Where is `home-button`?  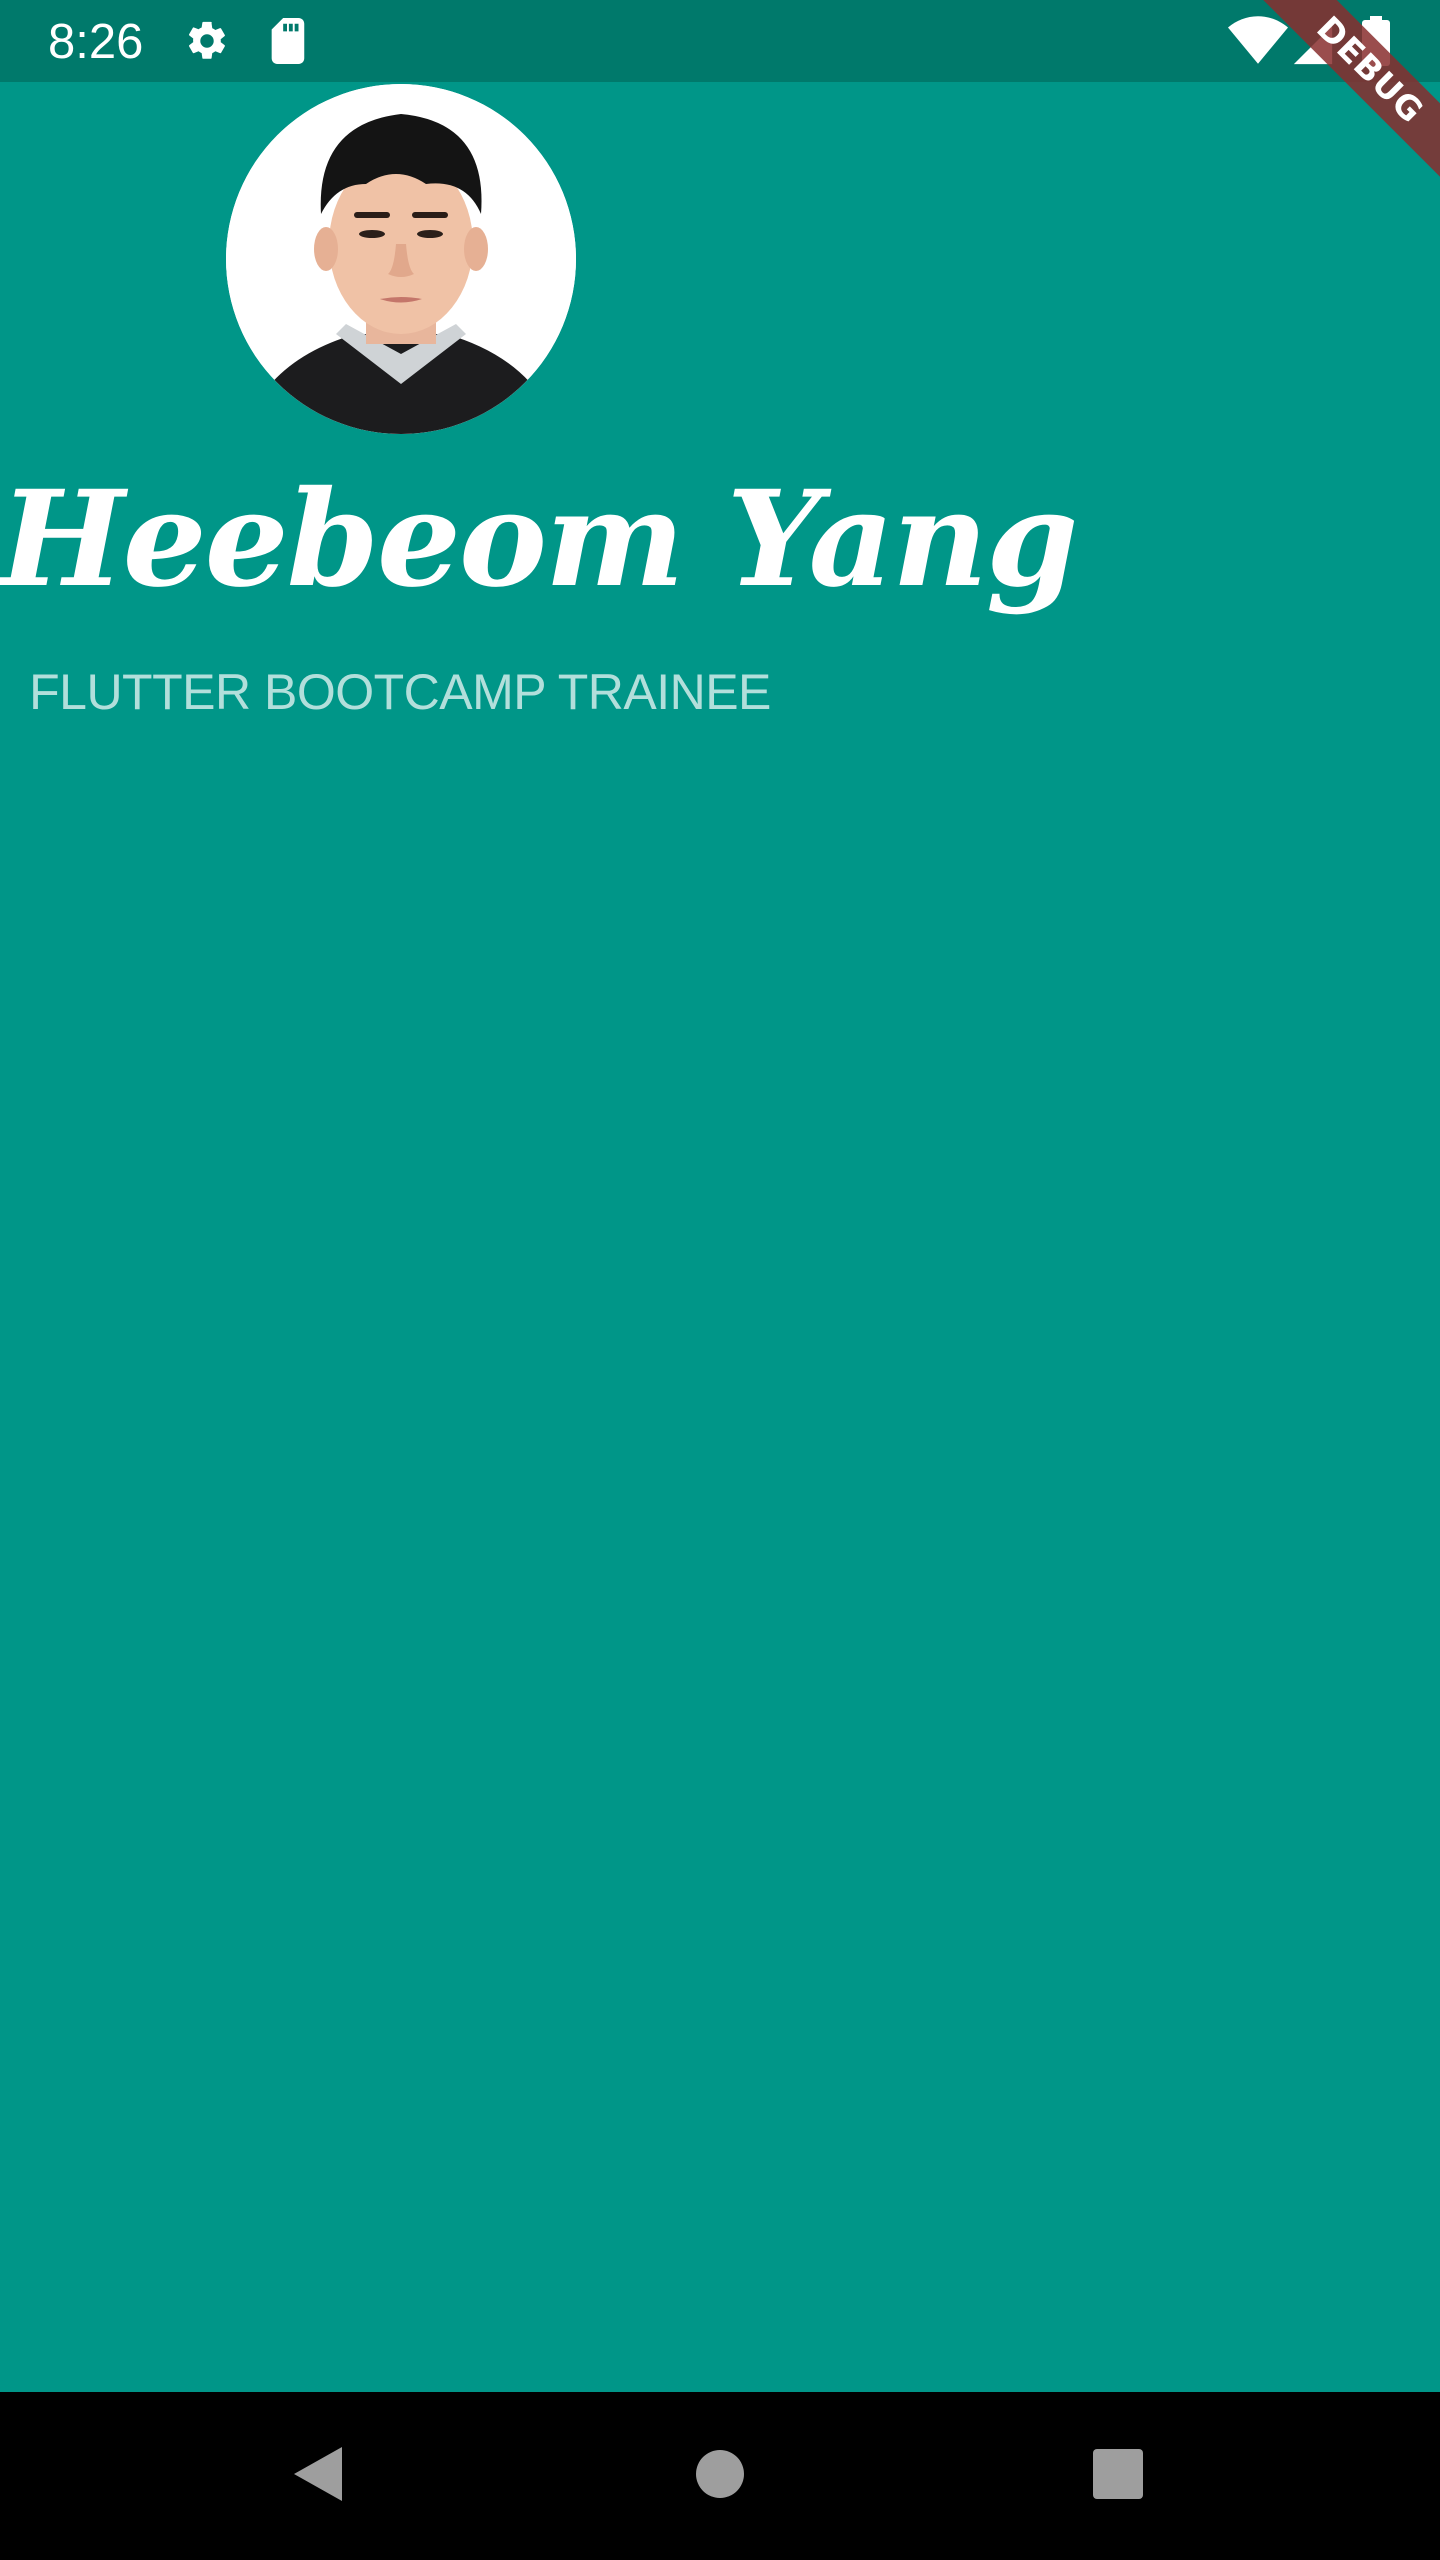
home-button is located at coordinates (720, 2476).